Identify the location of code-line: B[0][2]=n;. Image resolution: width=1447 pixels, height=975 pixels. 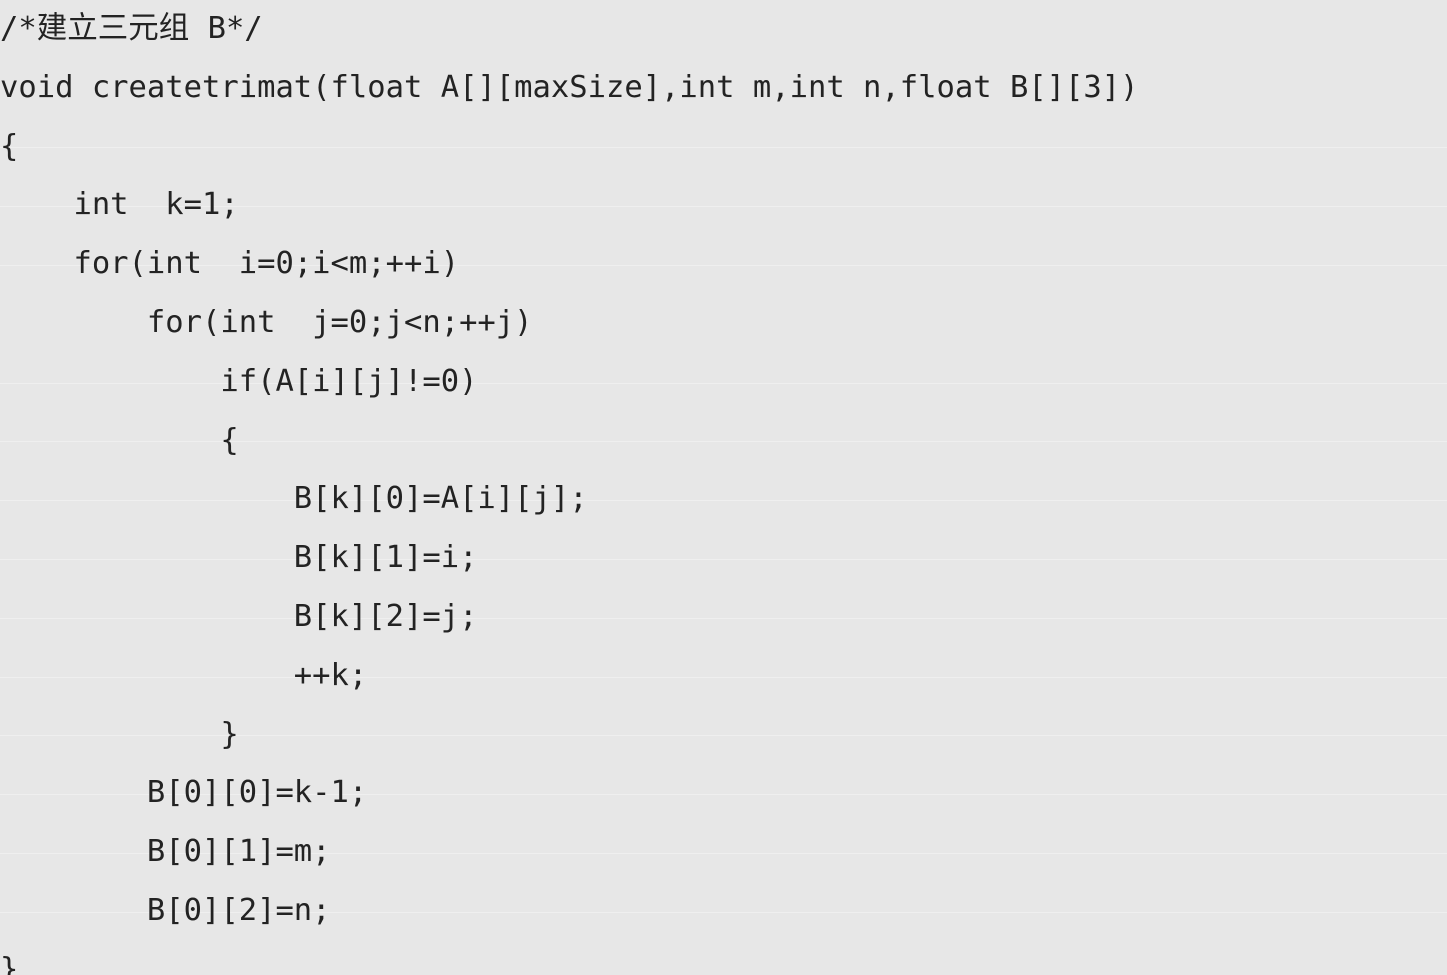
(165, 910).